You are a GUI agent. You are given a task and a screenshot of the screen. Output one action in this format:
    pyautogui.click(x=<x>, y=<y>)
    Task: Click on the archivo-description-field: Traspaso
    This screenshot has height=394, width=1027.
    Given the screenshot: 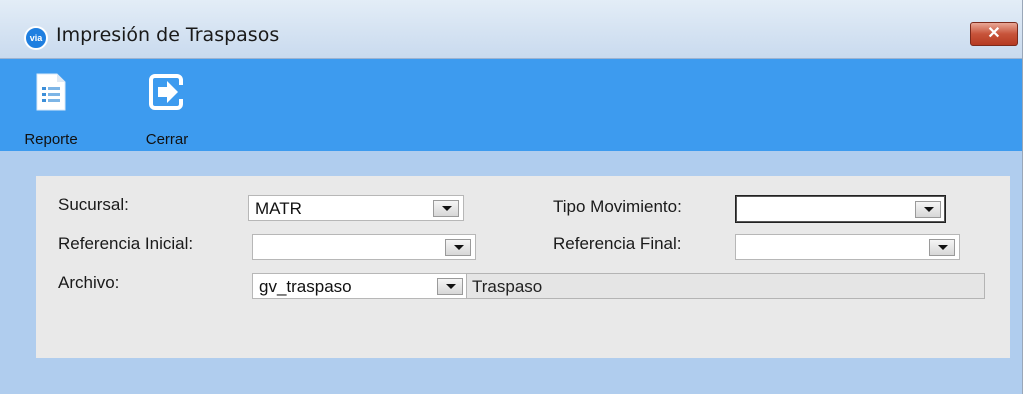 What is the action you would take?
    pyautogui.click(x=725, y=286)
    